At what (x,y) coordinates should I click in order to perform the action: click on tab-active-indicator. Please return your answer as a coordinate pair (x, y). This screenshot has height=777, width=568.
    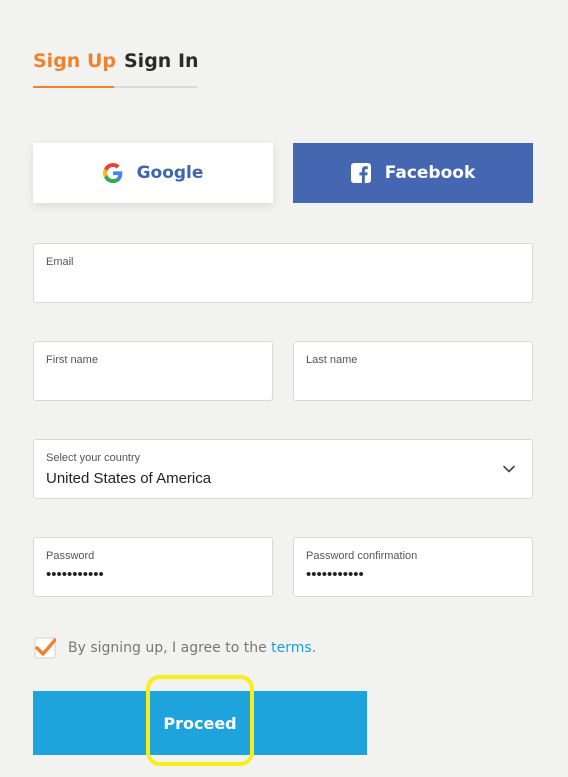
    Looking at the image, I should click on (73, 87).